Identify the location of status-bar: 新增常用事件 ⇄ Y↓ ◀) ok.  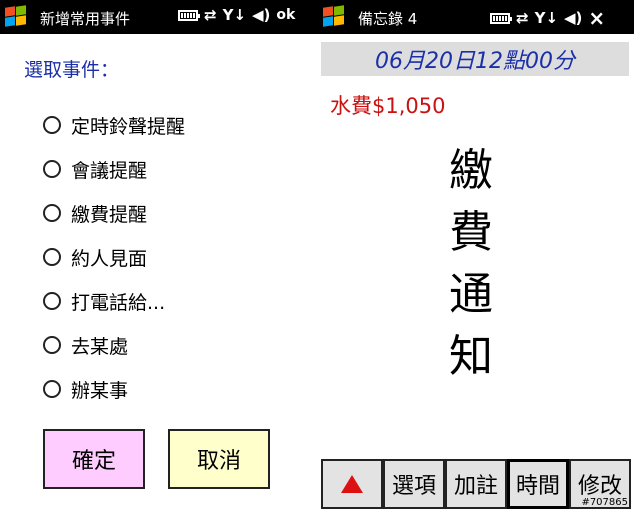
(159, 17).